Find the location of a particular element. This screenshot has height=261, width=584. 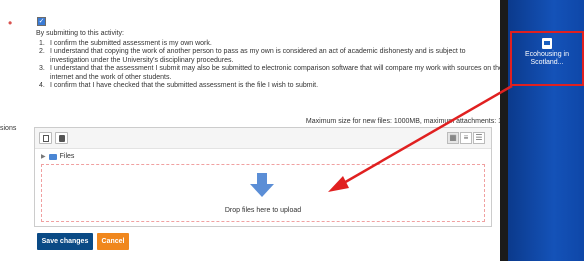

grid-view-icon: ▦ is located at coordinates (453, 138).